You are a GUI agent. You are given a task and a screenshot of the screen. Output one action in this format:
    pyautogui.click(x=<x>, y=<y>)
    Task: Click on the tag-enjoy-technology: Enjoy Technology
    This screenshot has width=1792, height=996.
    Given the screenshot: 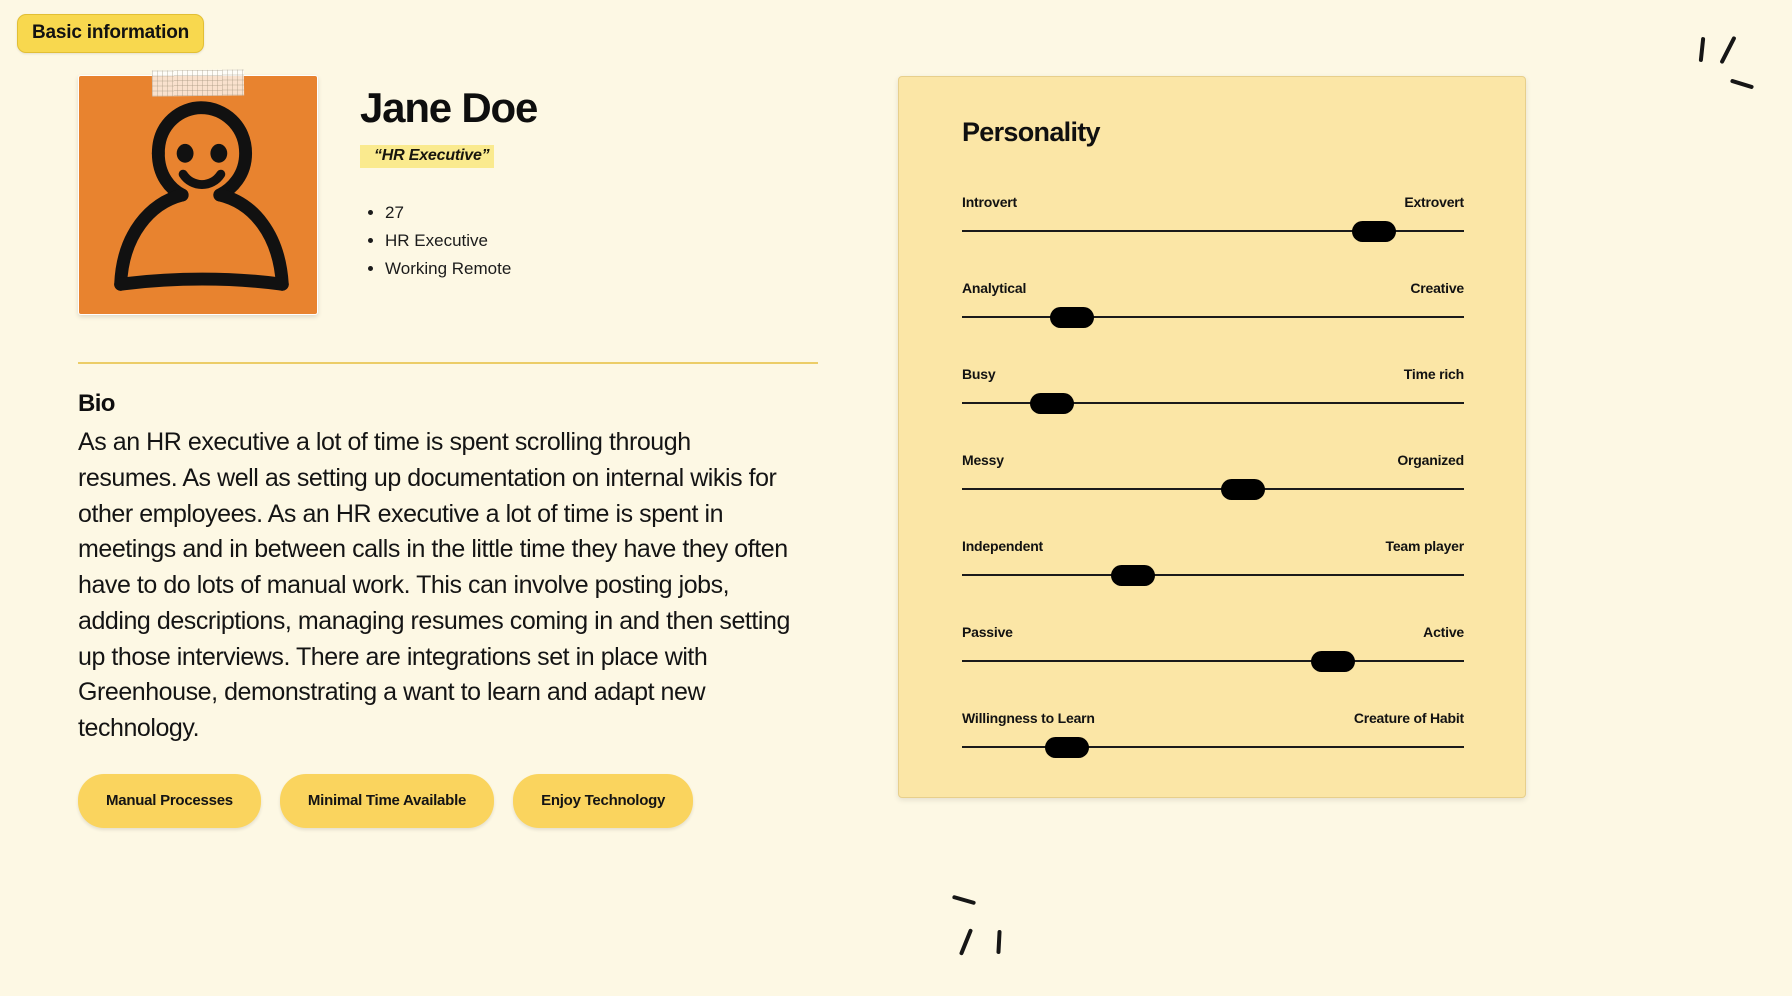 What is the action you would take?
    pyautogui.click(x=603, y=800)
    